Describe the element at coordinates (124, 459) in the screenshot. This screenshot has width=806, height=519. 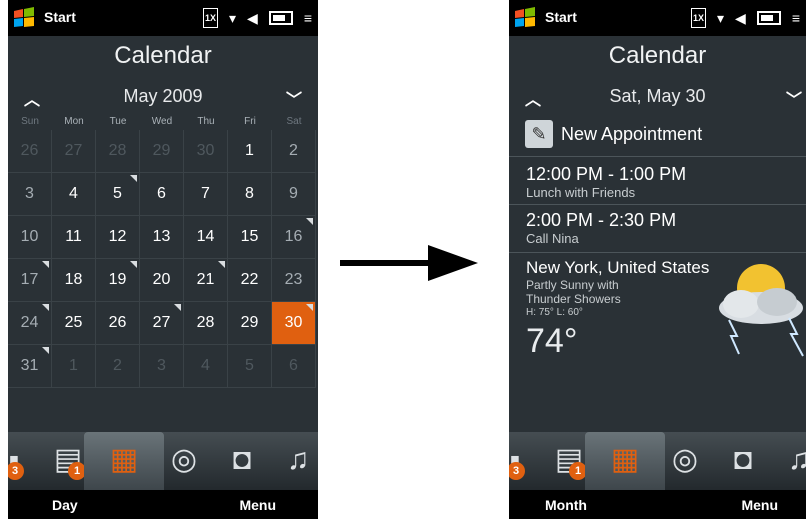
I see `calendar-icon: ▦` at that location.